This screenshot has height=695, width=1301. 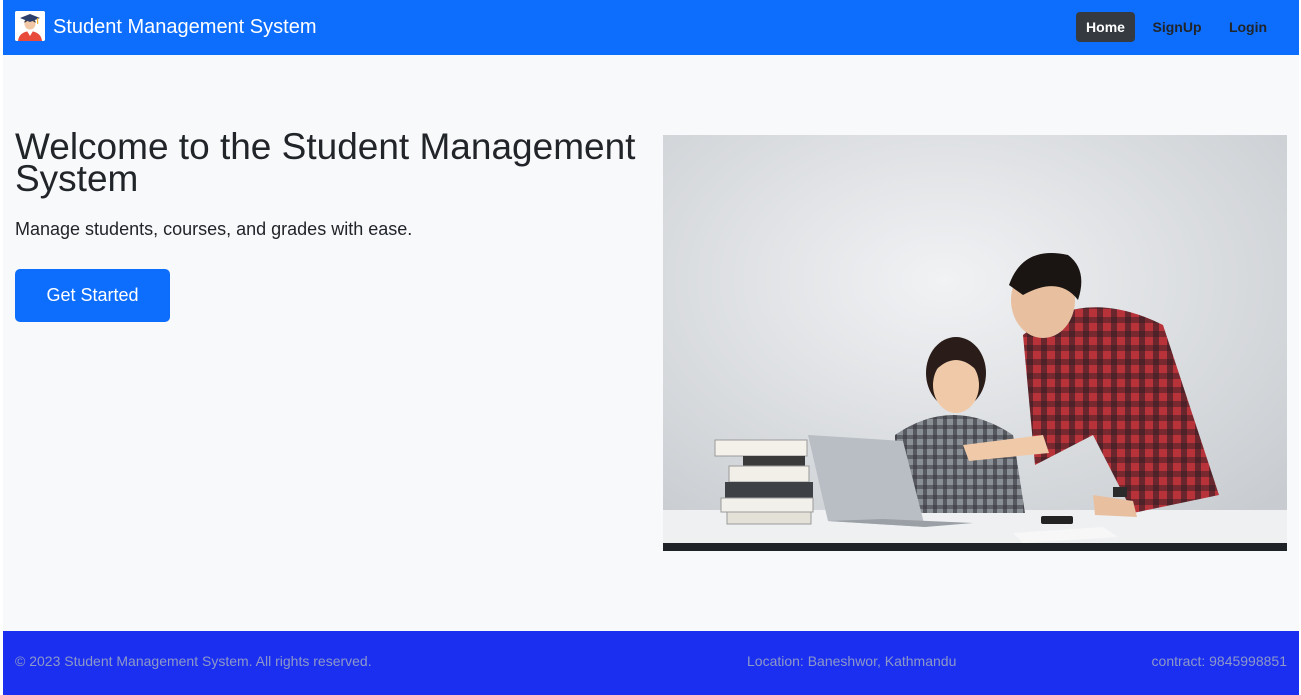 What do you see at coordinates (30, 26) in the screenshot?
I see `student-graduate-icon` at bounding box center [30, 26].